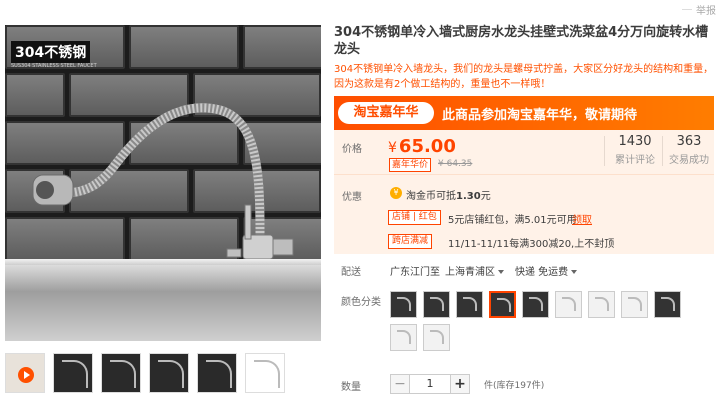 Image resolution: width=720 pixels, height=400 pixels. What do you see at coordinates (512, 220) in the screenshot?
I see `shop-coupon-text: 5元店铺红包，满5.01元可用` at bounding box center [512, 220].